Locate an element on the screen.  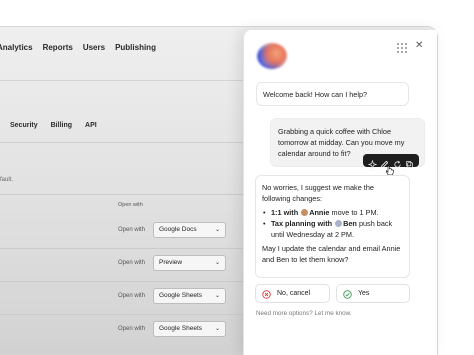
nav-users: Users is located at coordinates (94, 50).